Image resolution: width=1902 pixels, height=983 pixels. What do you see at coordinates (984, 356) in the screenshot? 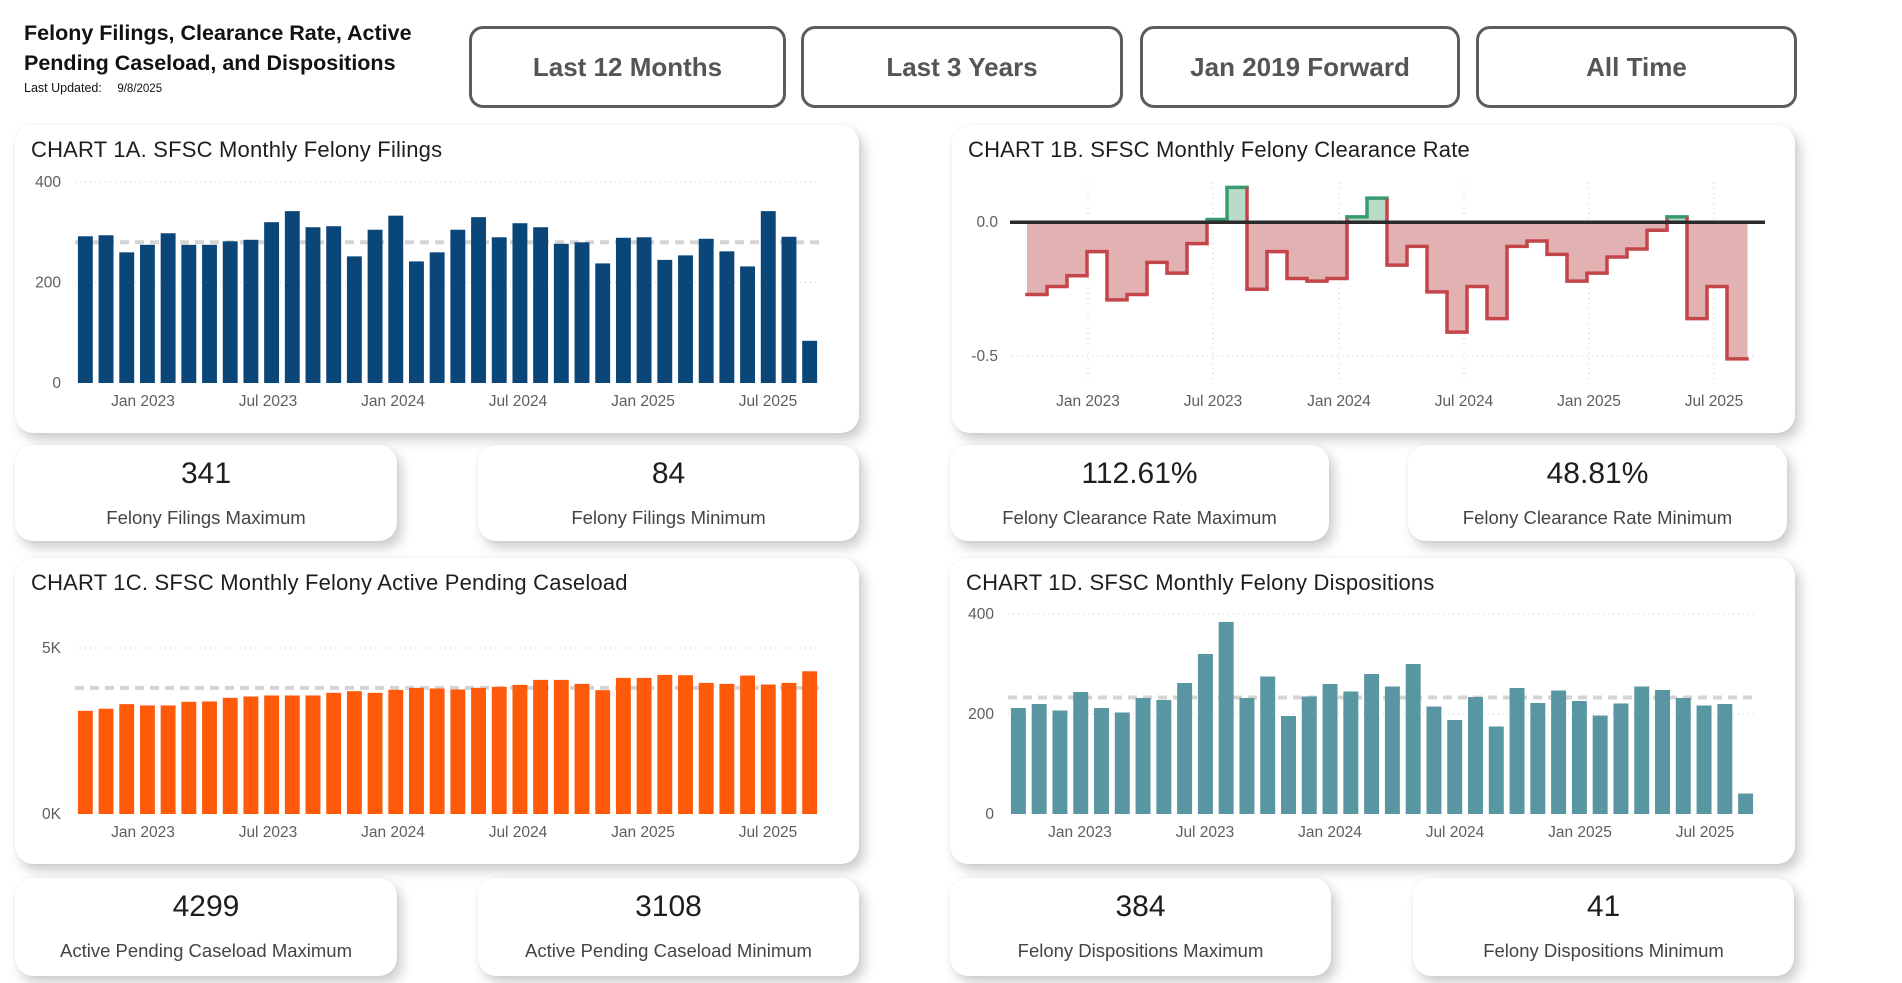
I see `y-tick-label: -0.5` at bounding box center [984, 356].